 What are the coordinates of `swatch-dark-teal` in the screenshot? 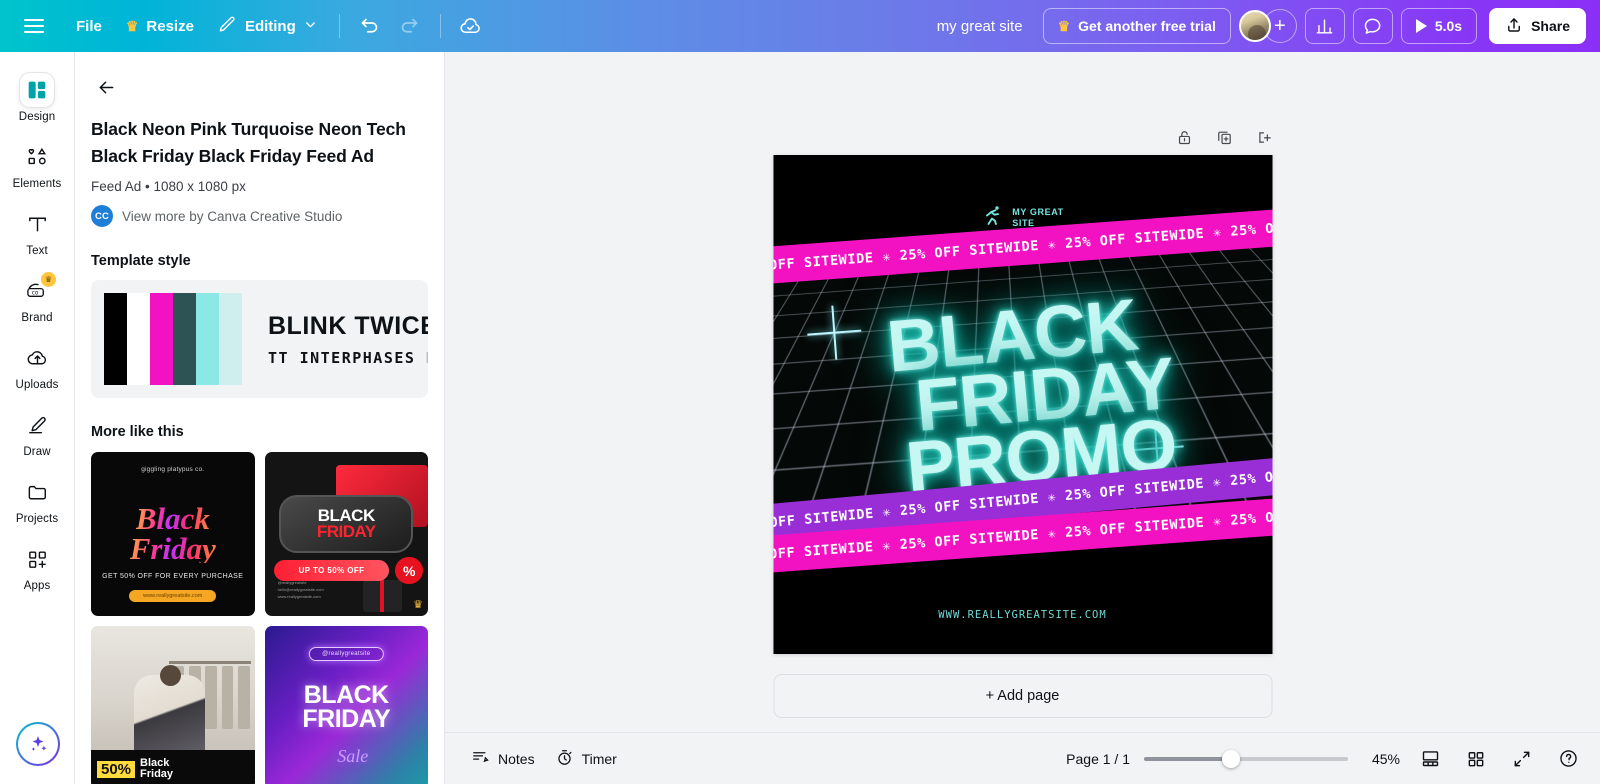 It's located at (184, 339).